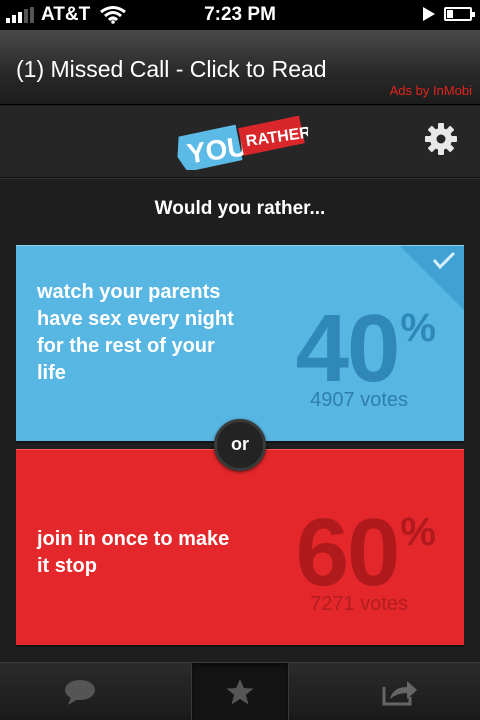 The height and width of the screenshot is (720, 480). I want to click on app-header: YOU RATHER, so click(240, 142).